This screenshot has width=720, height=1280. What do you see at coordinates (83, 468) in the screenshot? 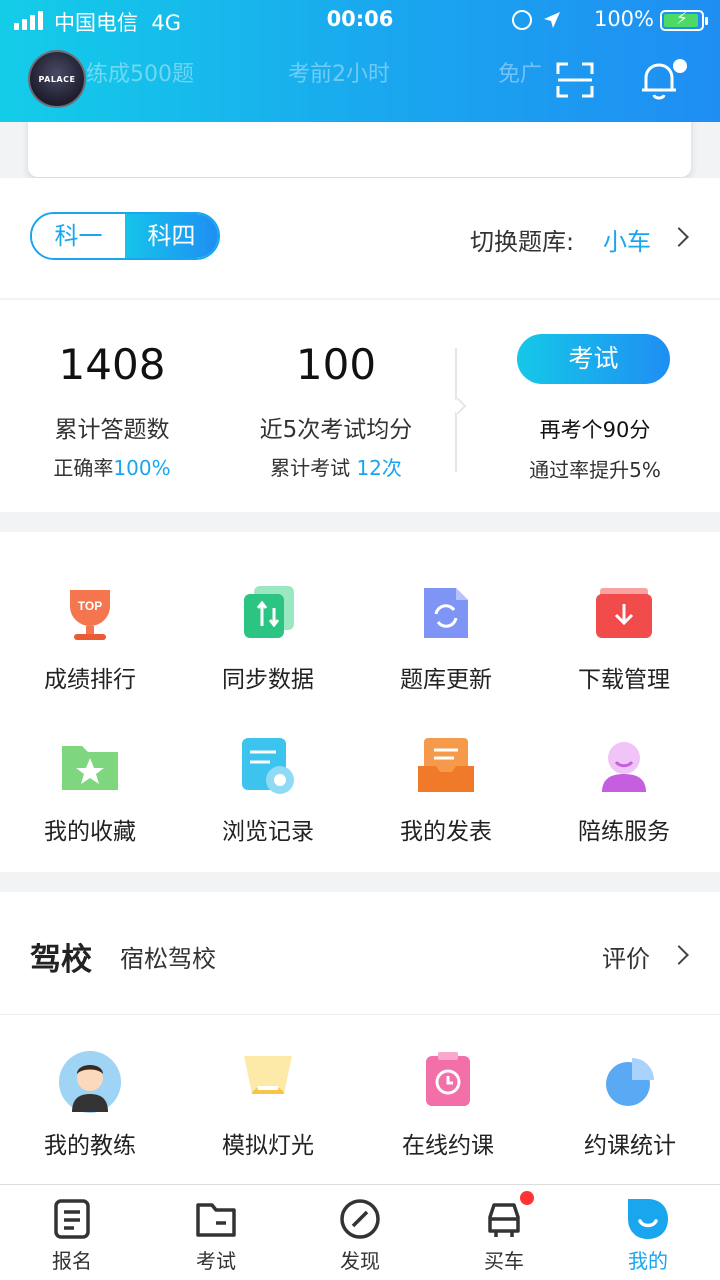
I see `accuracy-label: 正确率` at bounding box center [83, 468].